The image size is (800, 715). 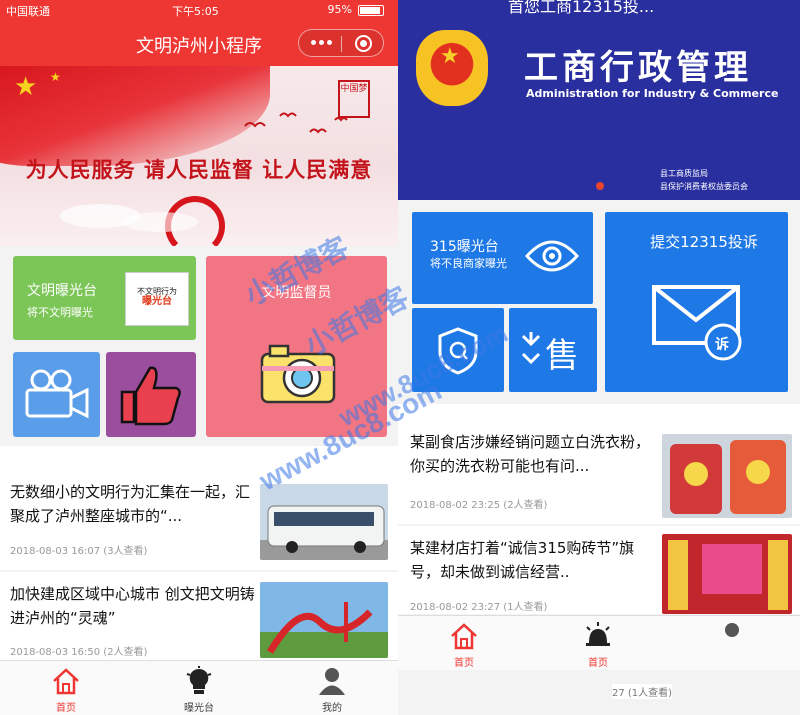 I want to click on banner-slogan: 为人民服务 请人民监督 让人民满意, so click(x=199, y=169).